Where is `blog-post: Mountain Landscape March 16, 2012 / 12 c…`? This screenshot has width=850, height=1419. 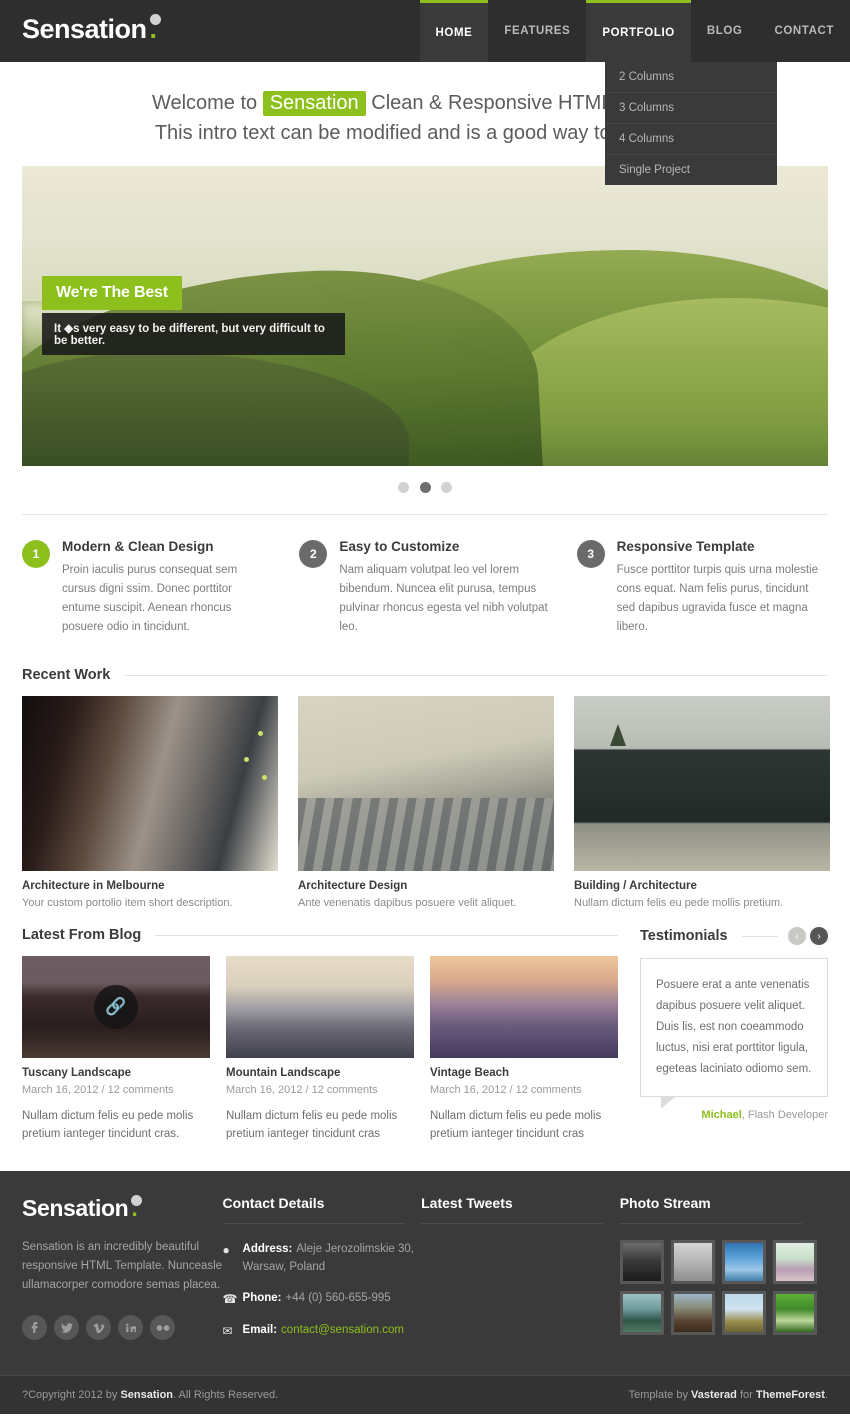 blog-post: Mountain Landscape March 16, 2012 / 12 c… is located at coordinates (320, 1049).